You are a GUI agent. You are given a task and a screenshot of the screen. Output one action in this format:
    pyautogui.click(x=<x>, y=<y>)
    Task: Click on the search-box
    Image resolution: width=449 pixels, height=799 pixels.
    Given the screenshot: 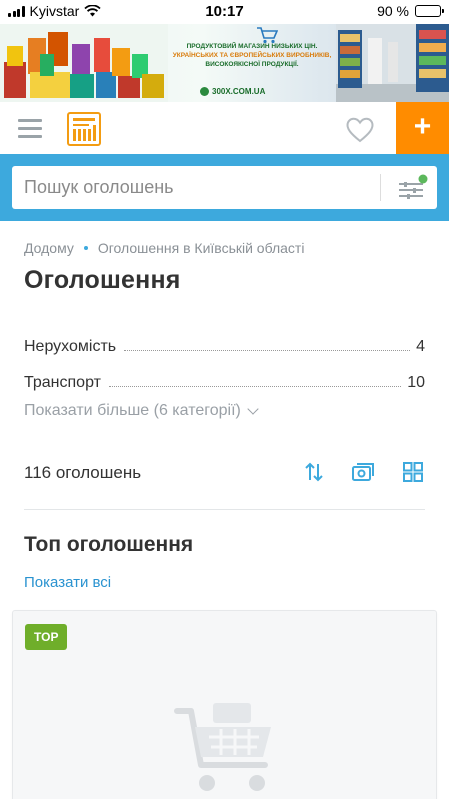 What is the action you would take?
    pyautogui.click(x=224, y=187)
    